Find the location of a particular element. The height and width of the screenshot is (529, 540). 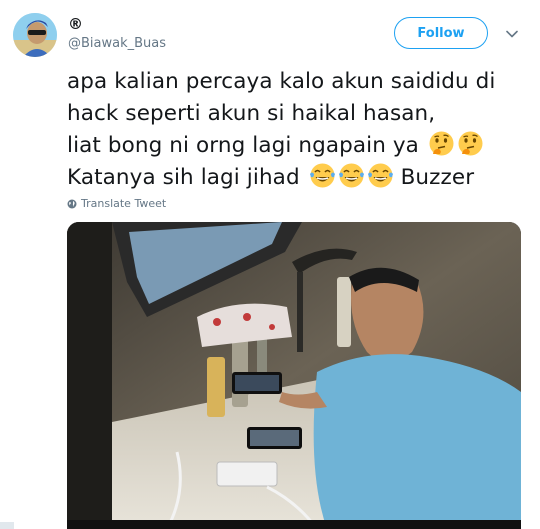

tweet-line: liat bong ni orng lagi ngapain ya is located at coordinates (243, 145).